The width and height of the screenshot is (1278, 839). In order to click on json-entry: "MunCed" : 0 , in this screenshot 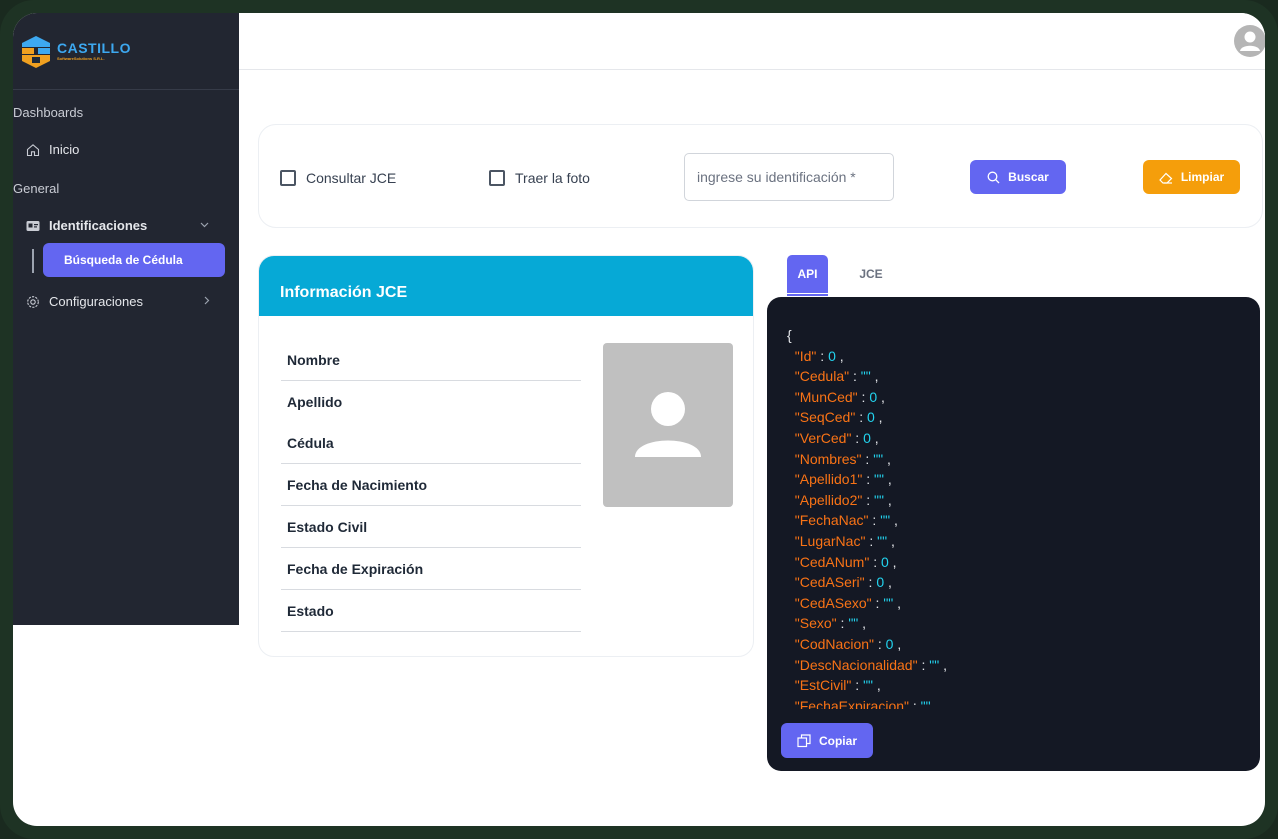, I will do `click(839, 396)`.